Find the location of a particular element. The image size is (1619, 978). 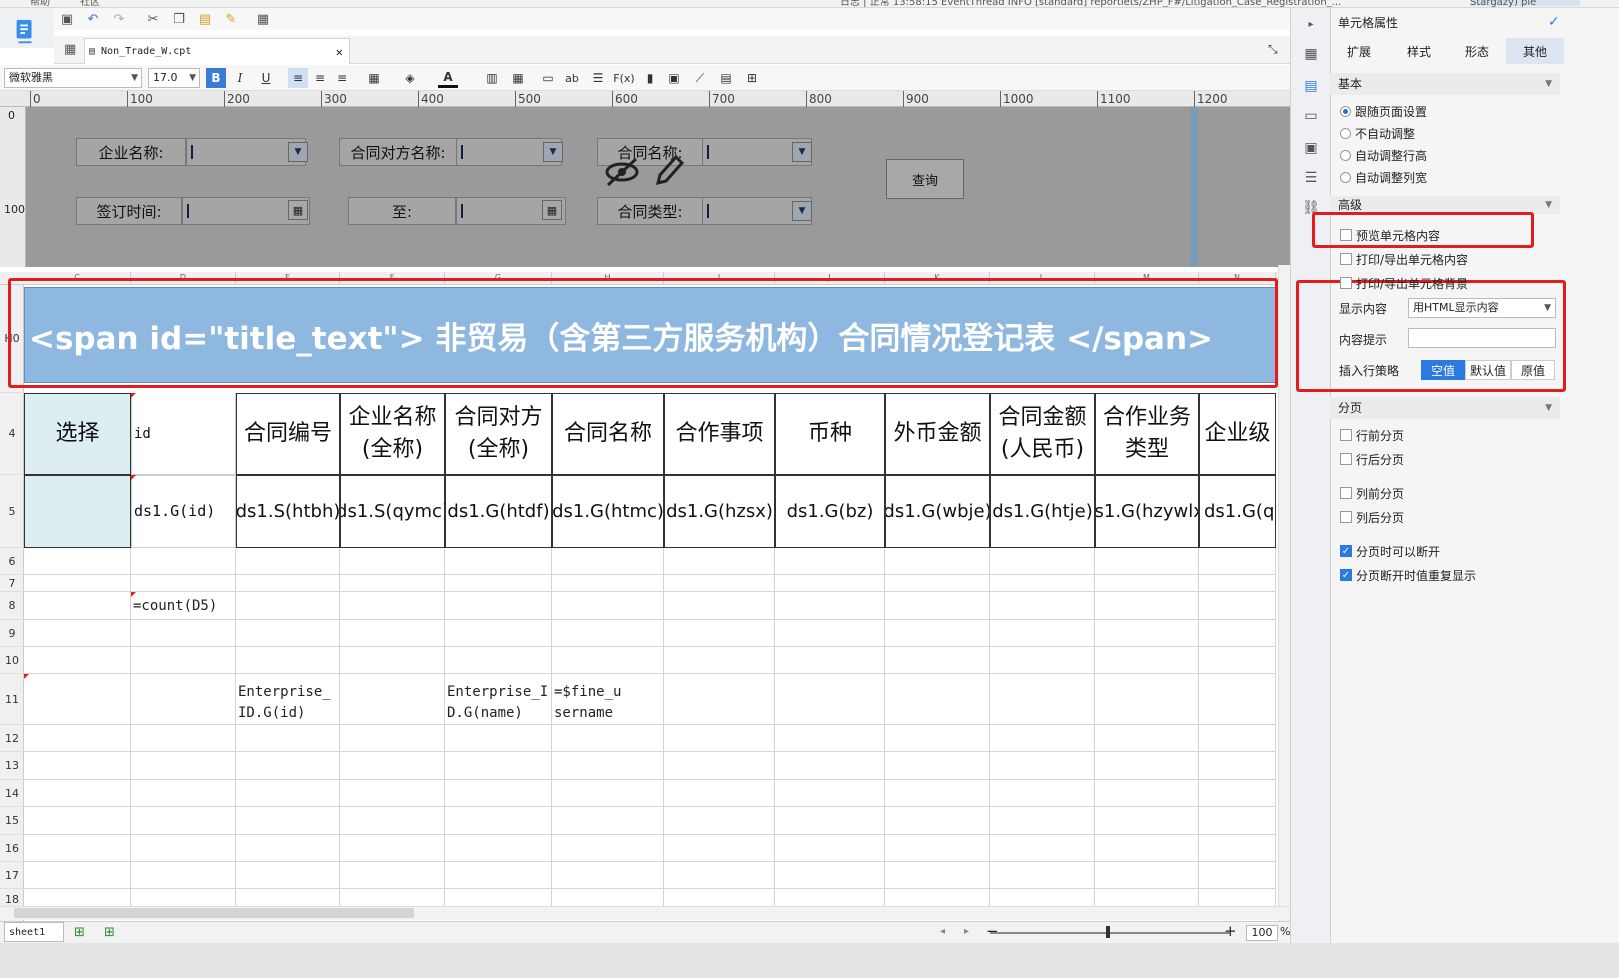

section-basic: 基本 ▼ is located at coordinates (1445, 84).